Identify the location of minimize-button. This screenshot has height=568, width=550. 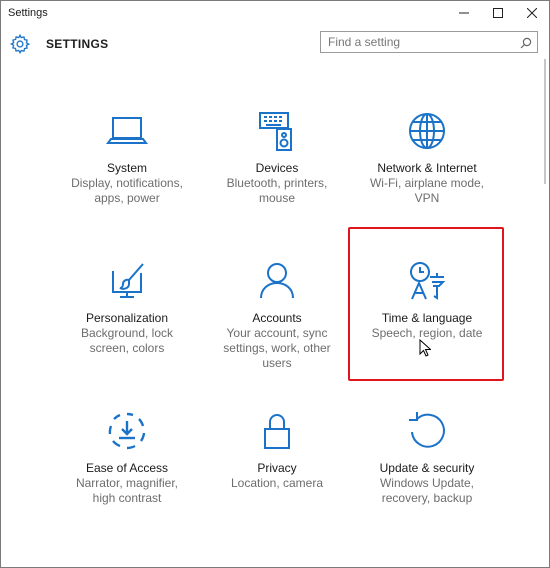
(464, 13).